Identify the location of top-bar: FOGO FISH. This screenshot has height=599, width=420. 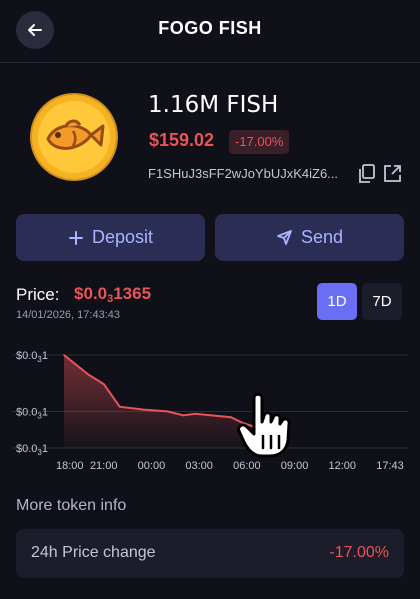
(210, 31).